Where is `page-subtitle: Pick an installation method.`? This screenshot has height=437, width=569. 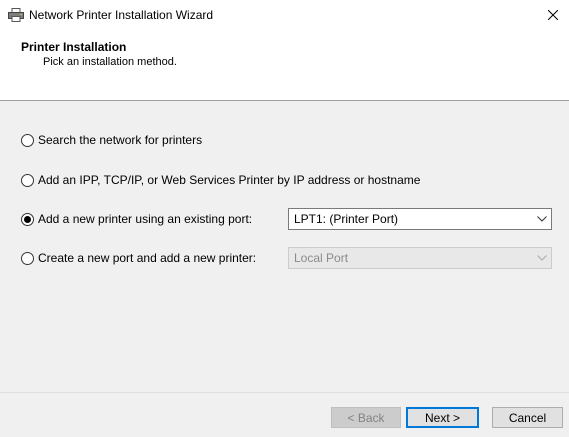
page-subtitle: Pick an installation method. is located at coordinates (110, 62).